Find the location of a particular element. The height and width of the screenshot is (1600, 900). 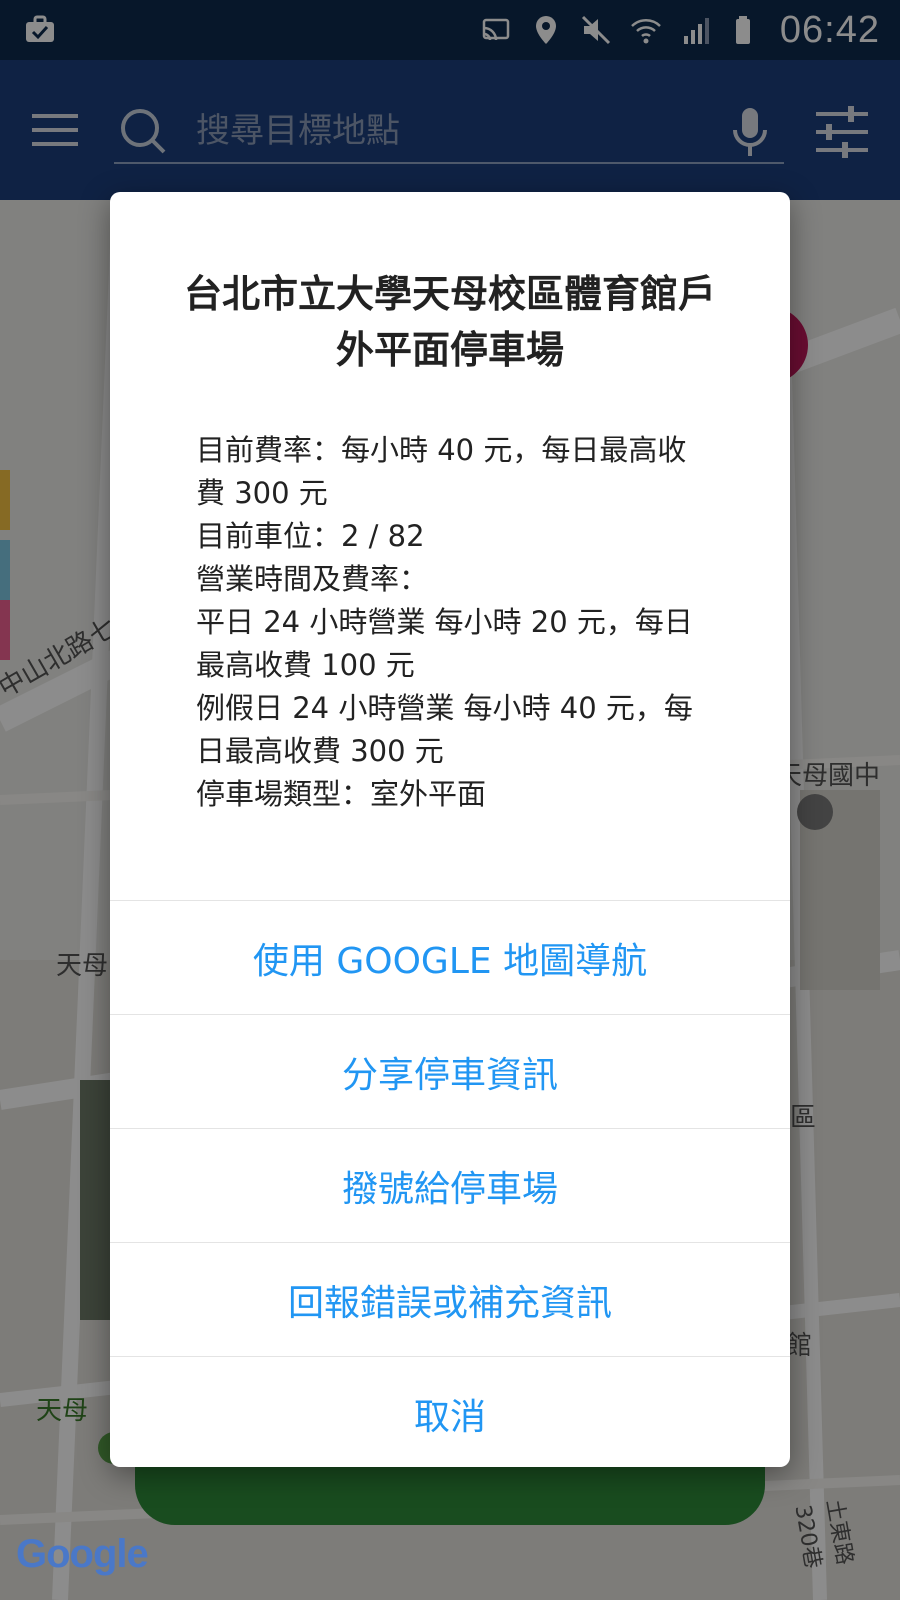

cancel-button: 取消 is located at coordinates (450, 1411).